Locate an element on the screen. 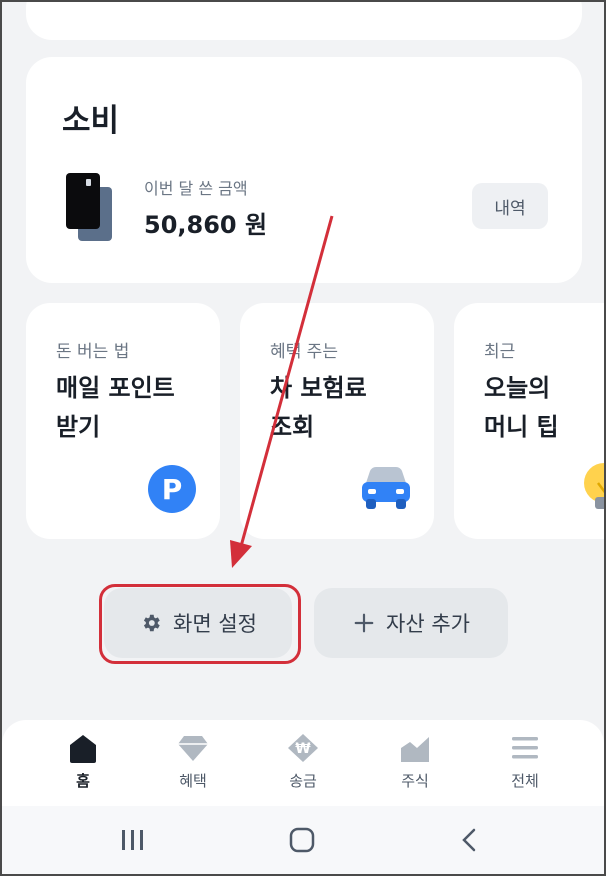 The height and width of the screenshot is (876, 606). credit-card-icon is located at coordinates (90, 209).